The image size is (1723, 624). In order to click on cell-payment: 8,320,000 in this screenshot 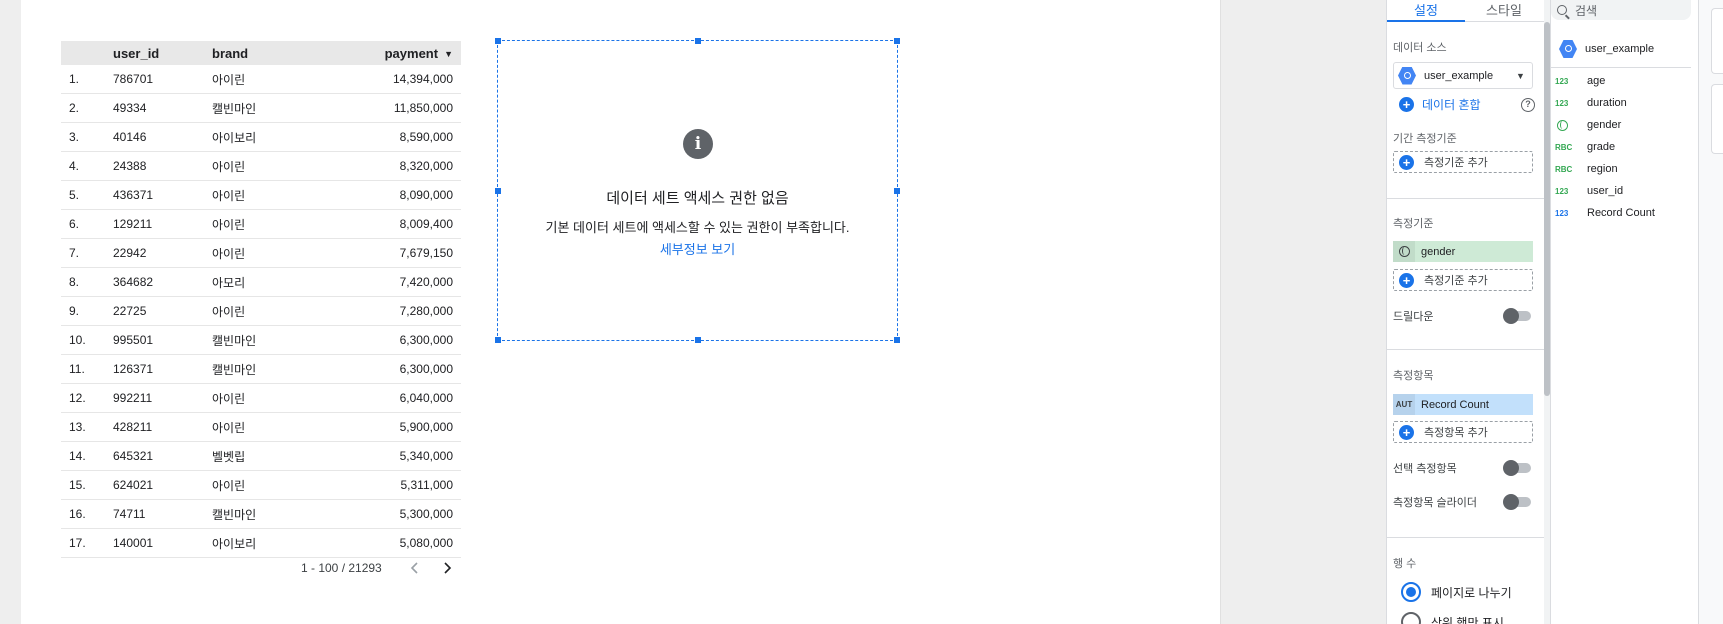, I will do `click(426, 166)`.